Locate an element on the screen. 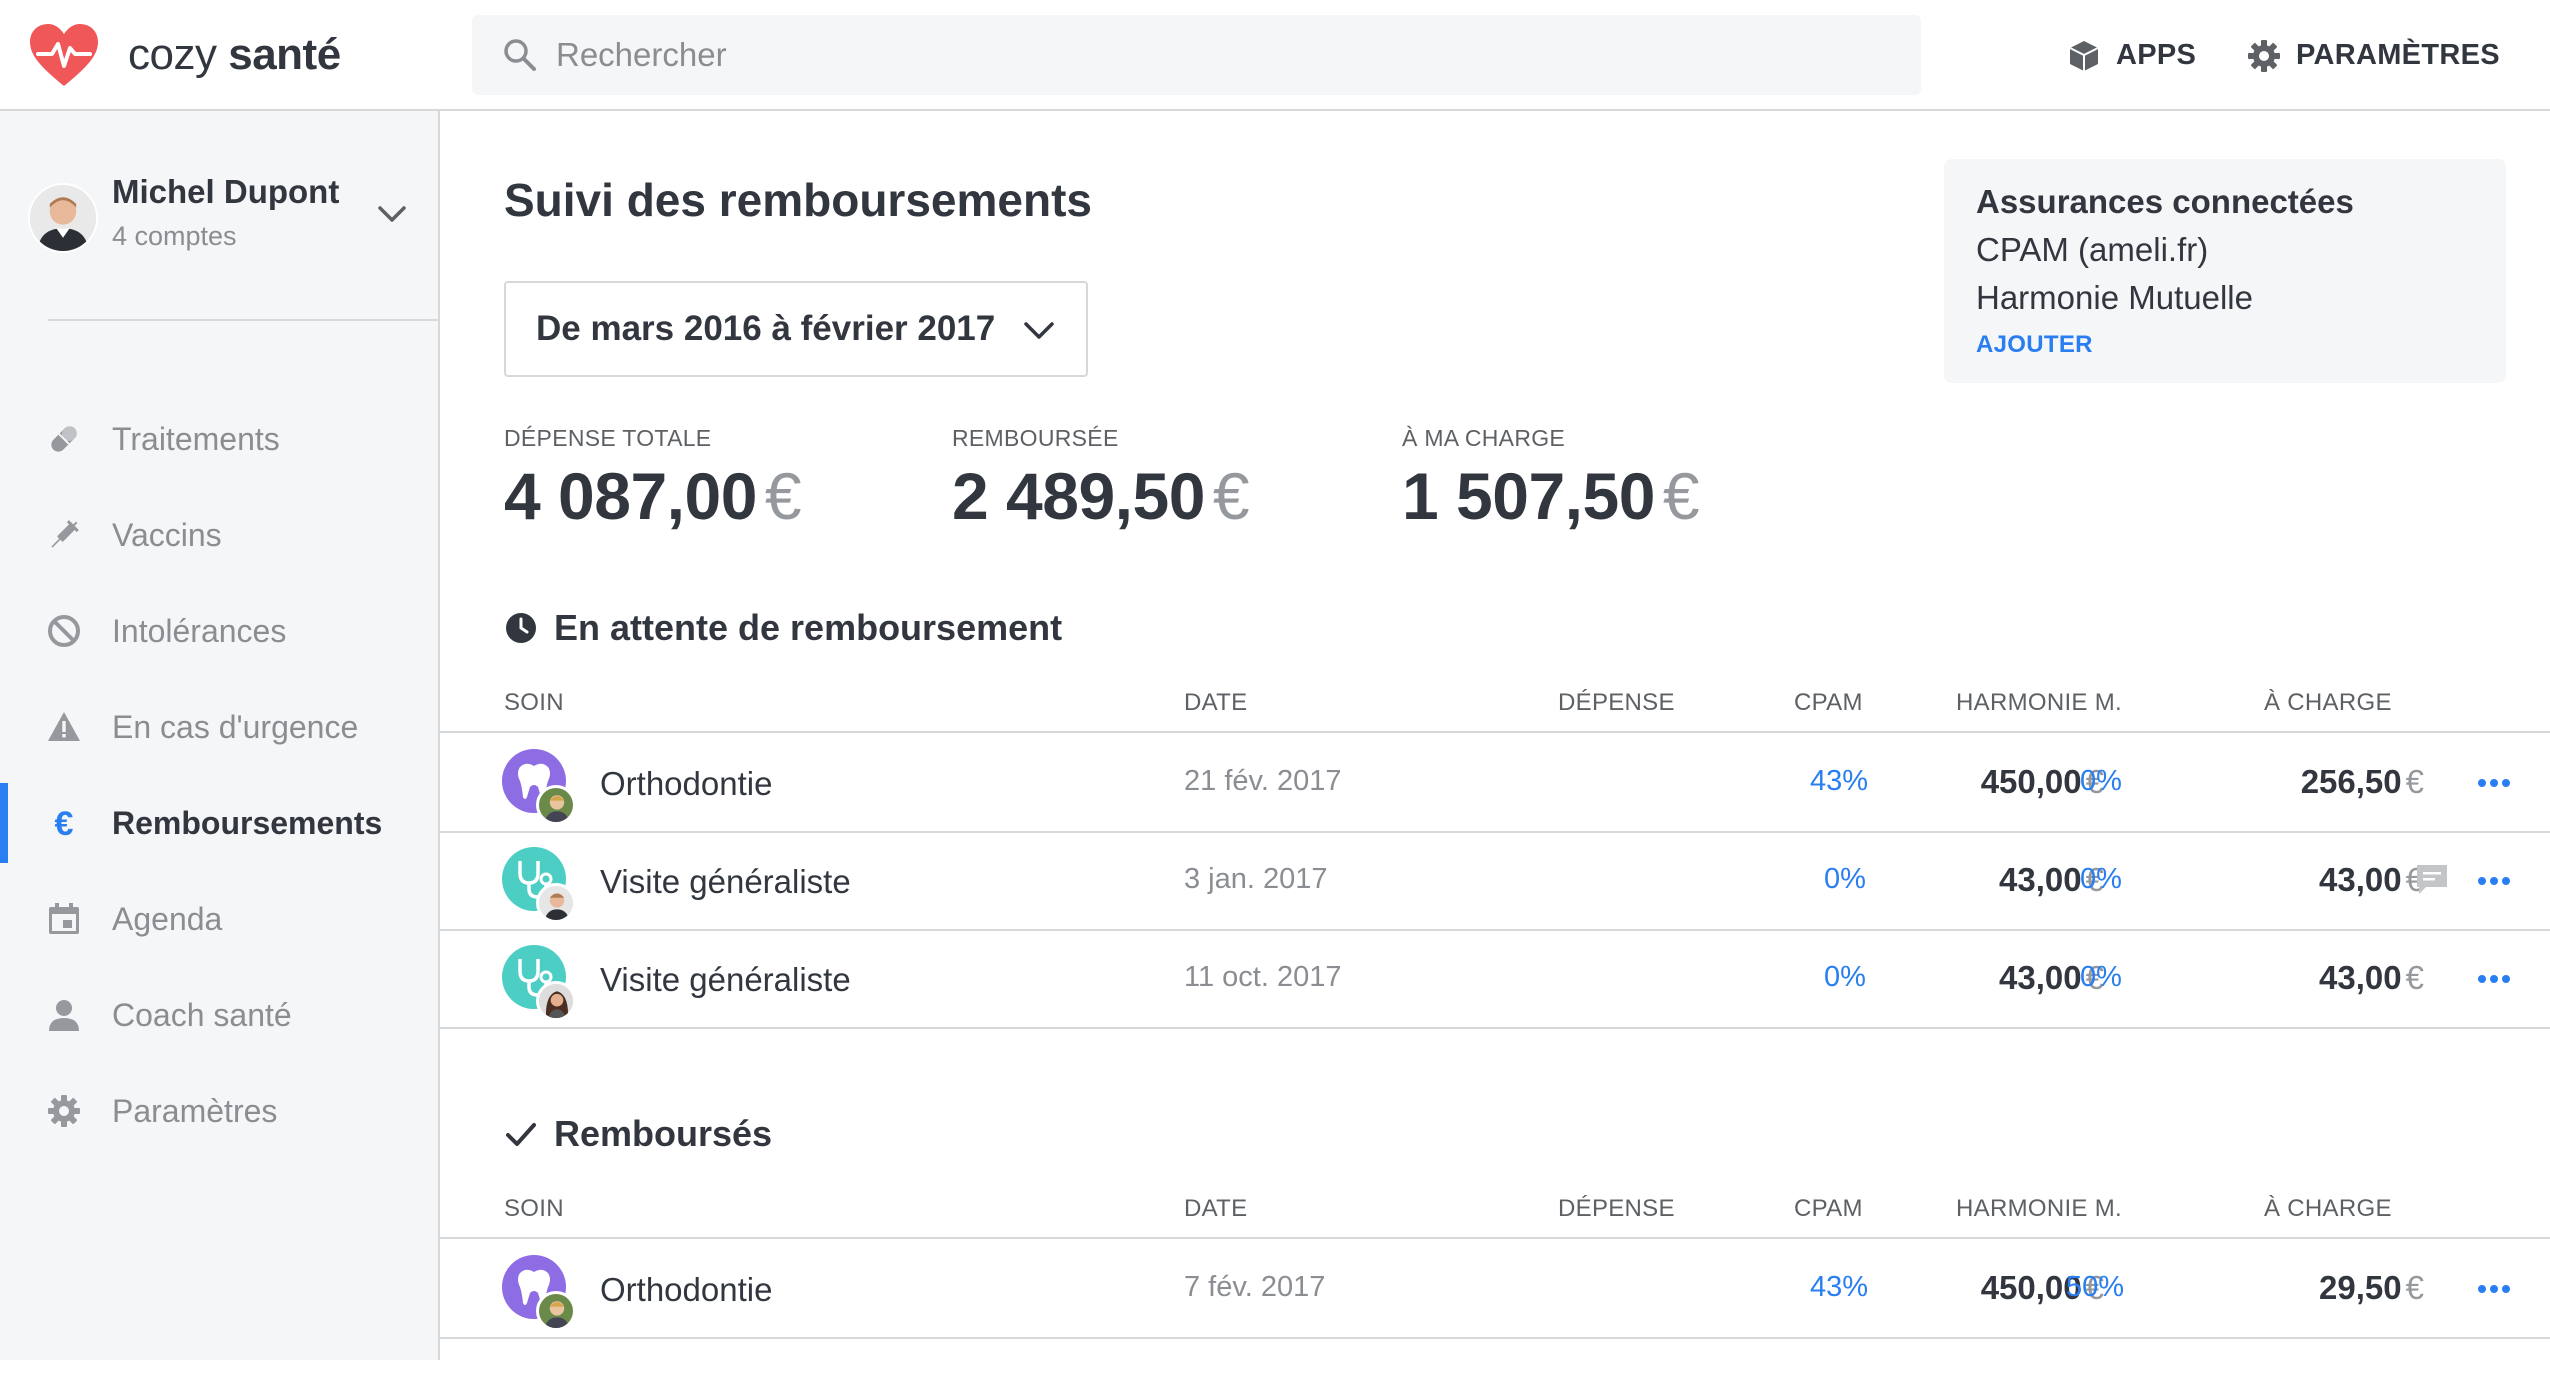 This screenshot has height=1379, width=2550. sidebar-item-label: Remboursements is located at coordinates (247, 822).